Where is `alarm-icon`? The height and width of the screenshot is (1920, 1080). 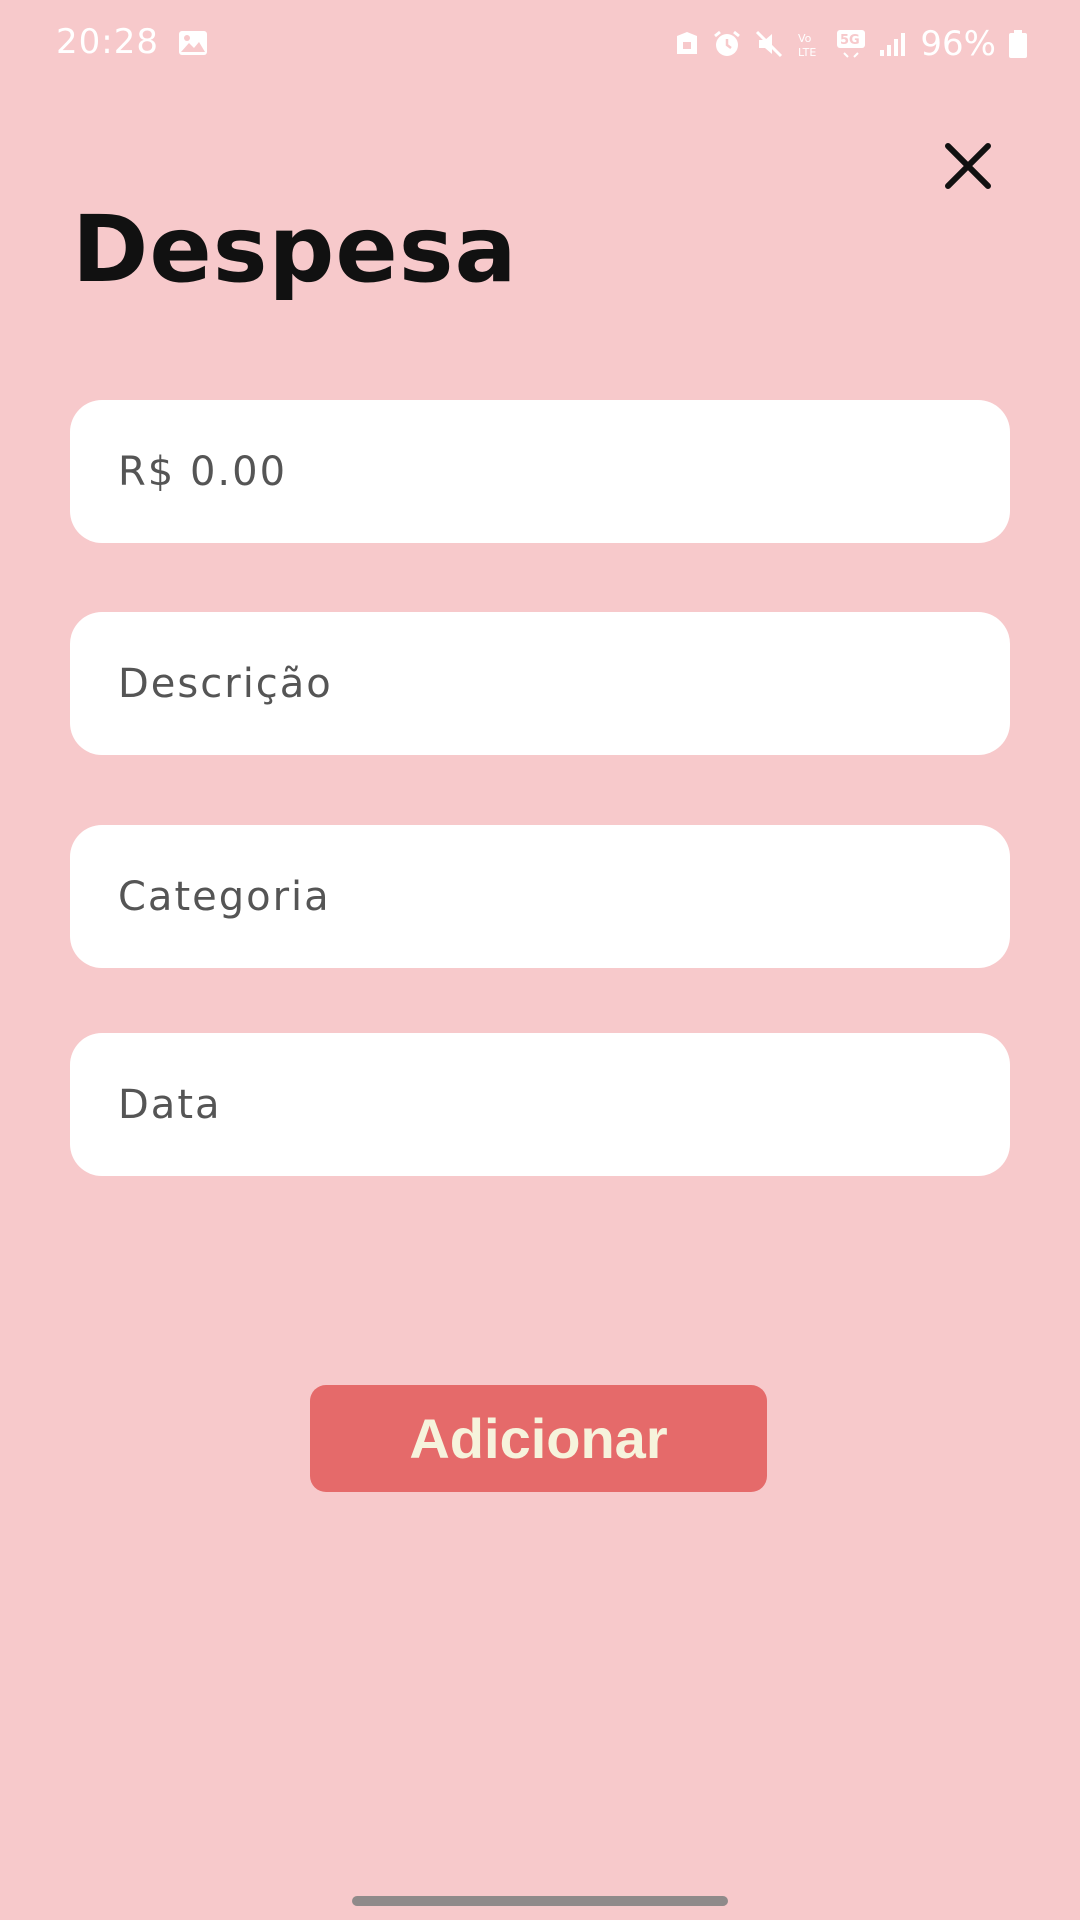
alarm-icon is located at coordinates (727, 43).